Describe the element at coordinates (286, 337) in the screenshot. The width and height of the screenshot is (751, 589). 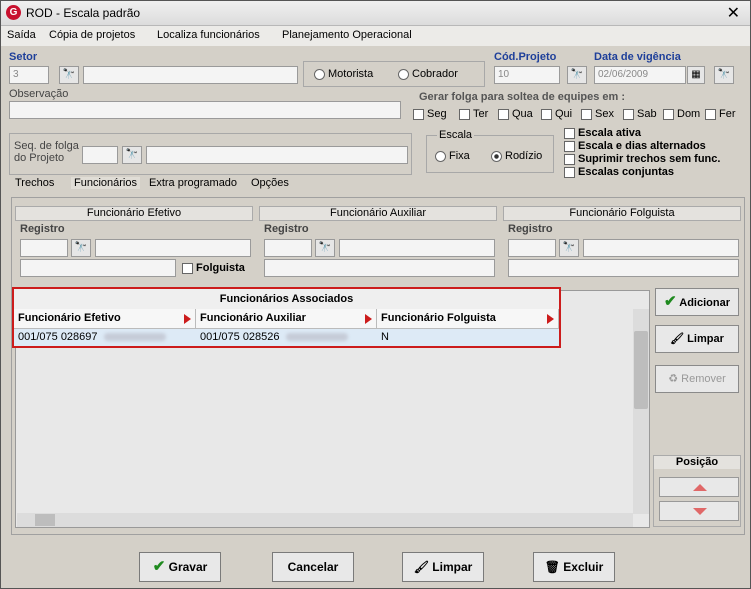
I see `grid-cell-auxiliar: 001/075 028526` at that location.